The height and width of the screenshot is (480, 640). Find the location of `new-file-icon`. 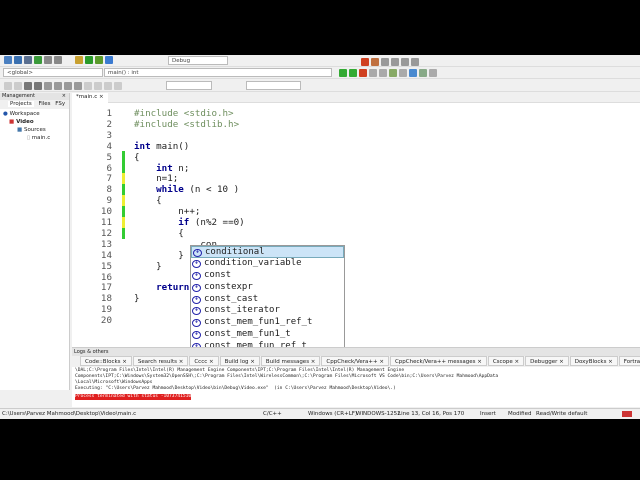

new-file-icon is located at coordinates (8, 60).